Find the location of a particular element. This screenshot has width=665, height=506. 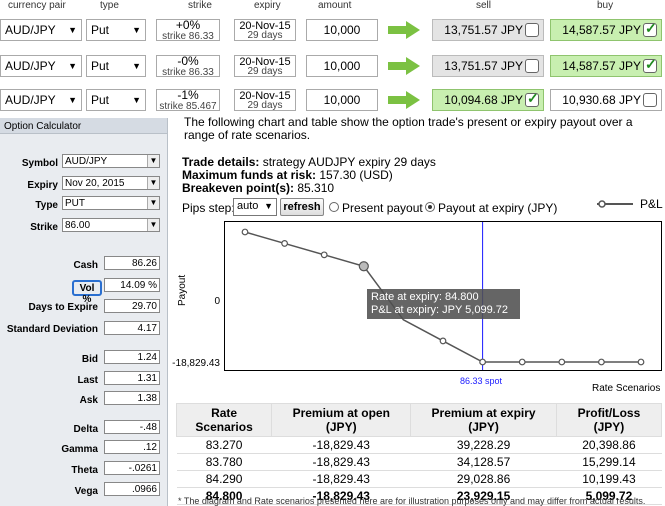

cash-input: 86.26 is located at coordinates (132, 263).